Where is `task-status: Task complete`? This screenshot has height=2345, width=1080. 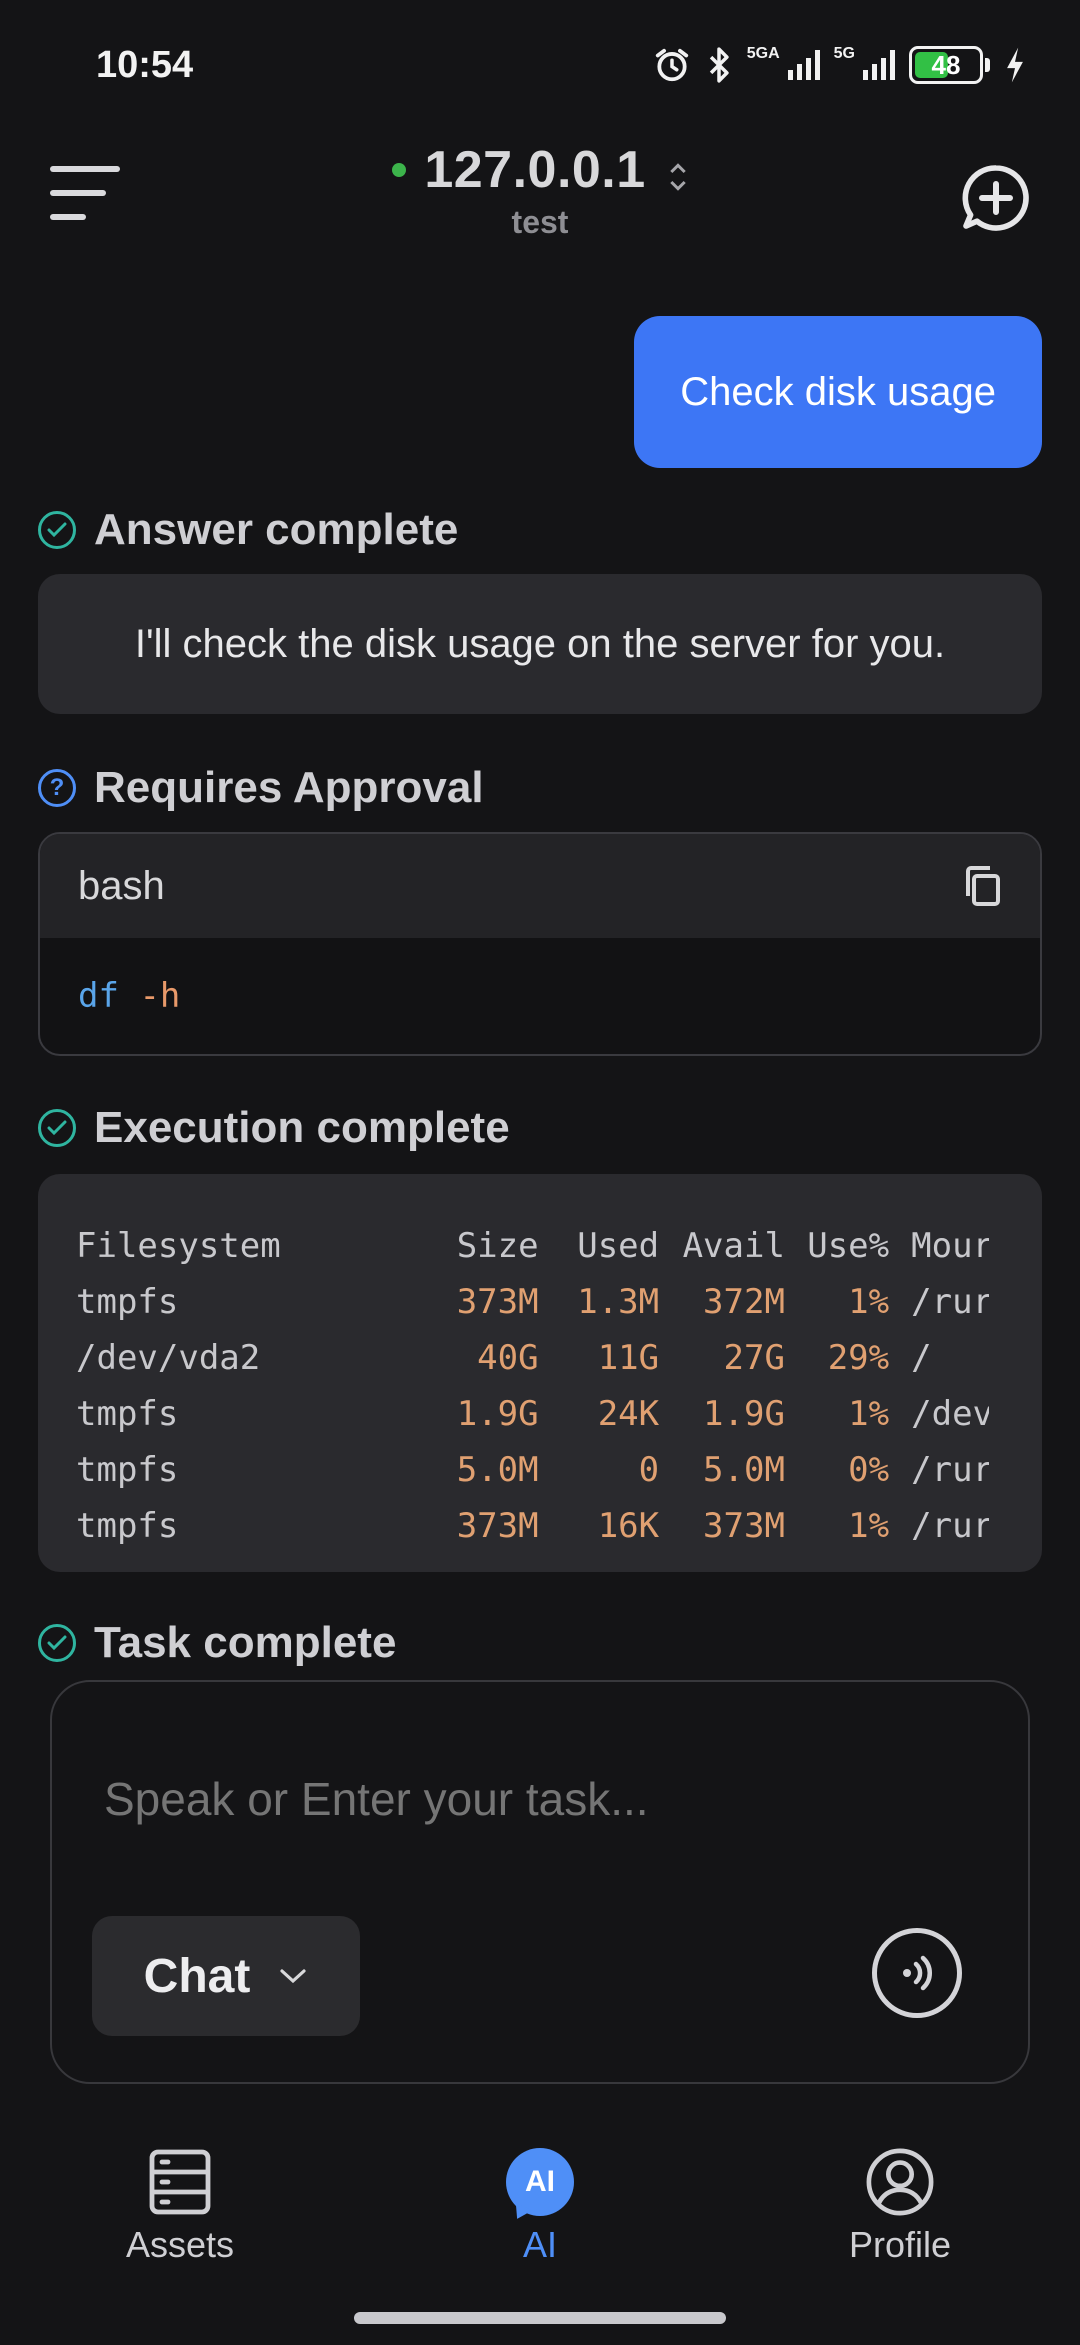
task-status: Task complete is located at coordinates (217, 1643).